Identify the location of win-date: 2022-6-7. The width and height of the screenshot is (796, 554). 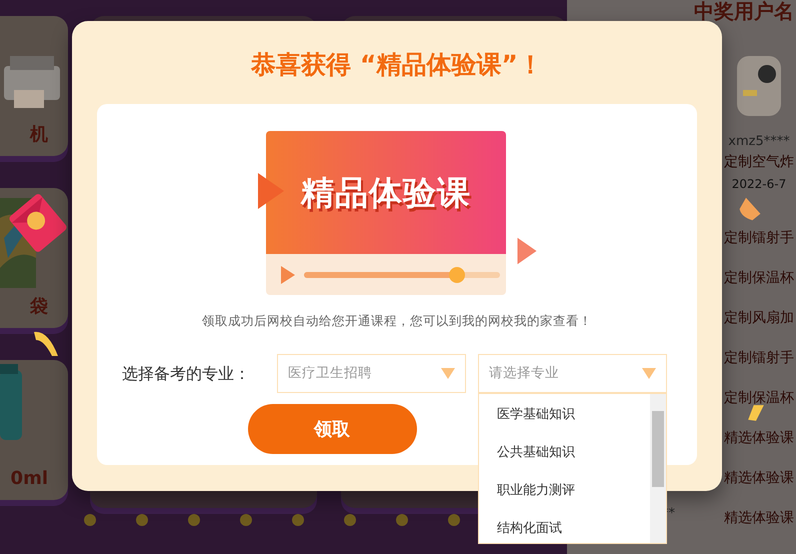
(759, 184).